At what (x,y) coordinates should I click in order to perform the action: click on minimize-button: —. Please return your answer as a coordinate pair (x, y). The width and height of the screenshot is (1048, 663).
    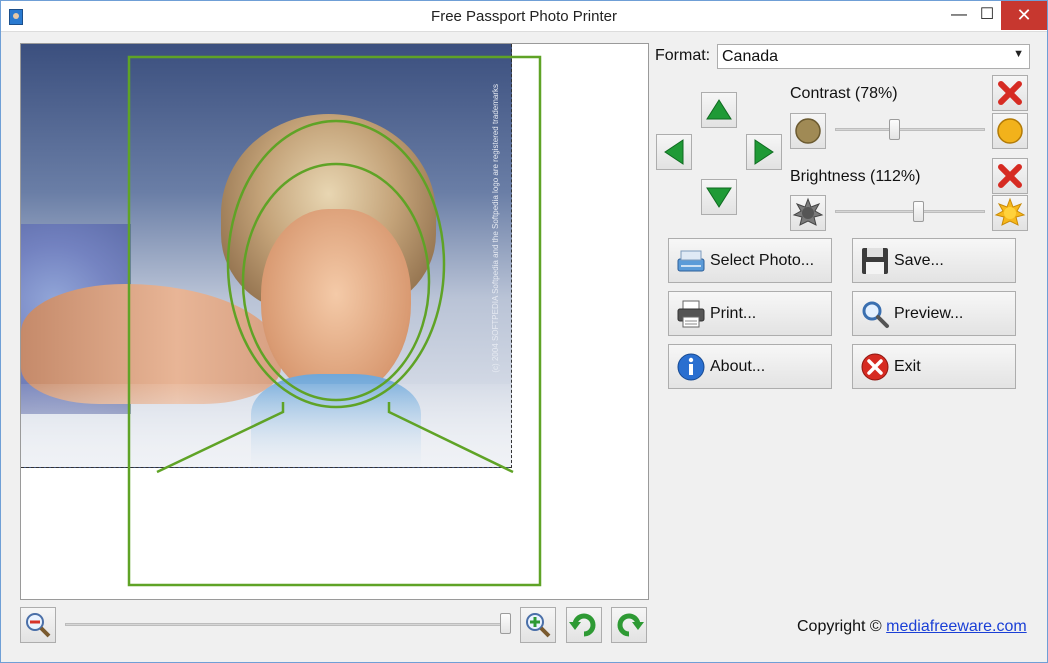
    Looking at the image, I should click on (959, 15).